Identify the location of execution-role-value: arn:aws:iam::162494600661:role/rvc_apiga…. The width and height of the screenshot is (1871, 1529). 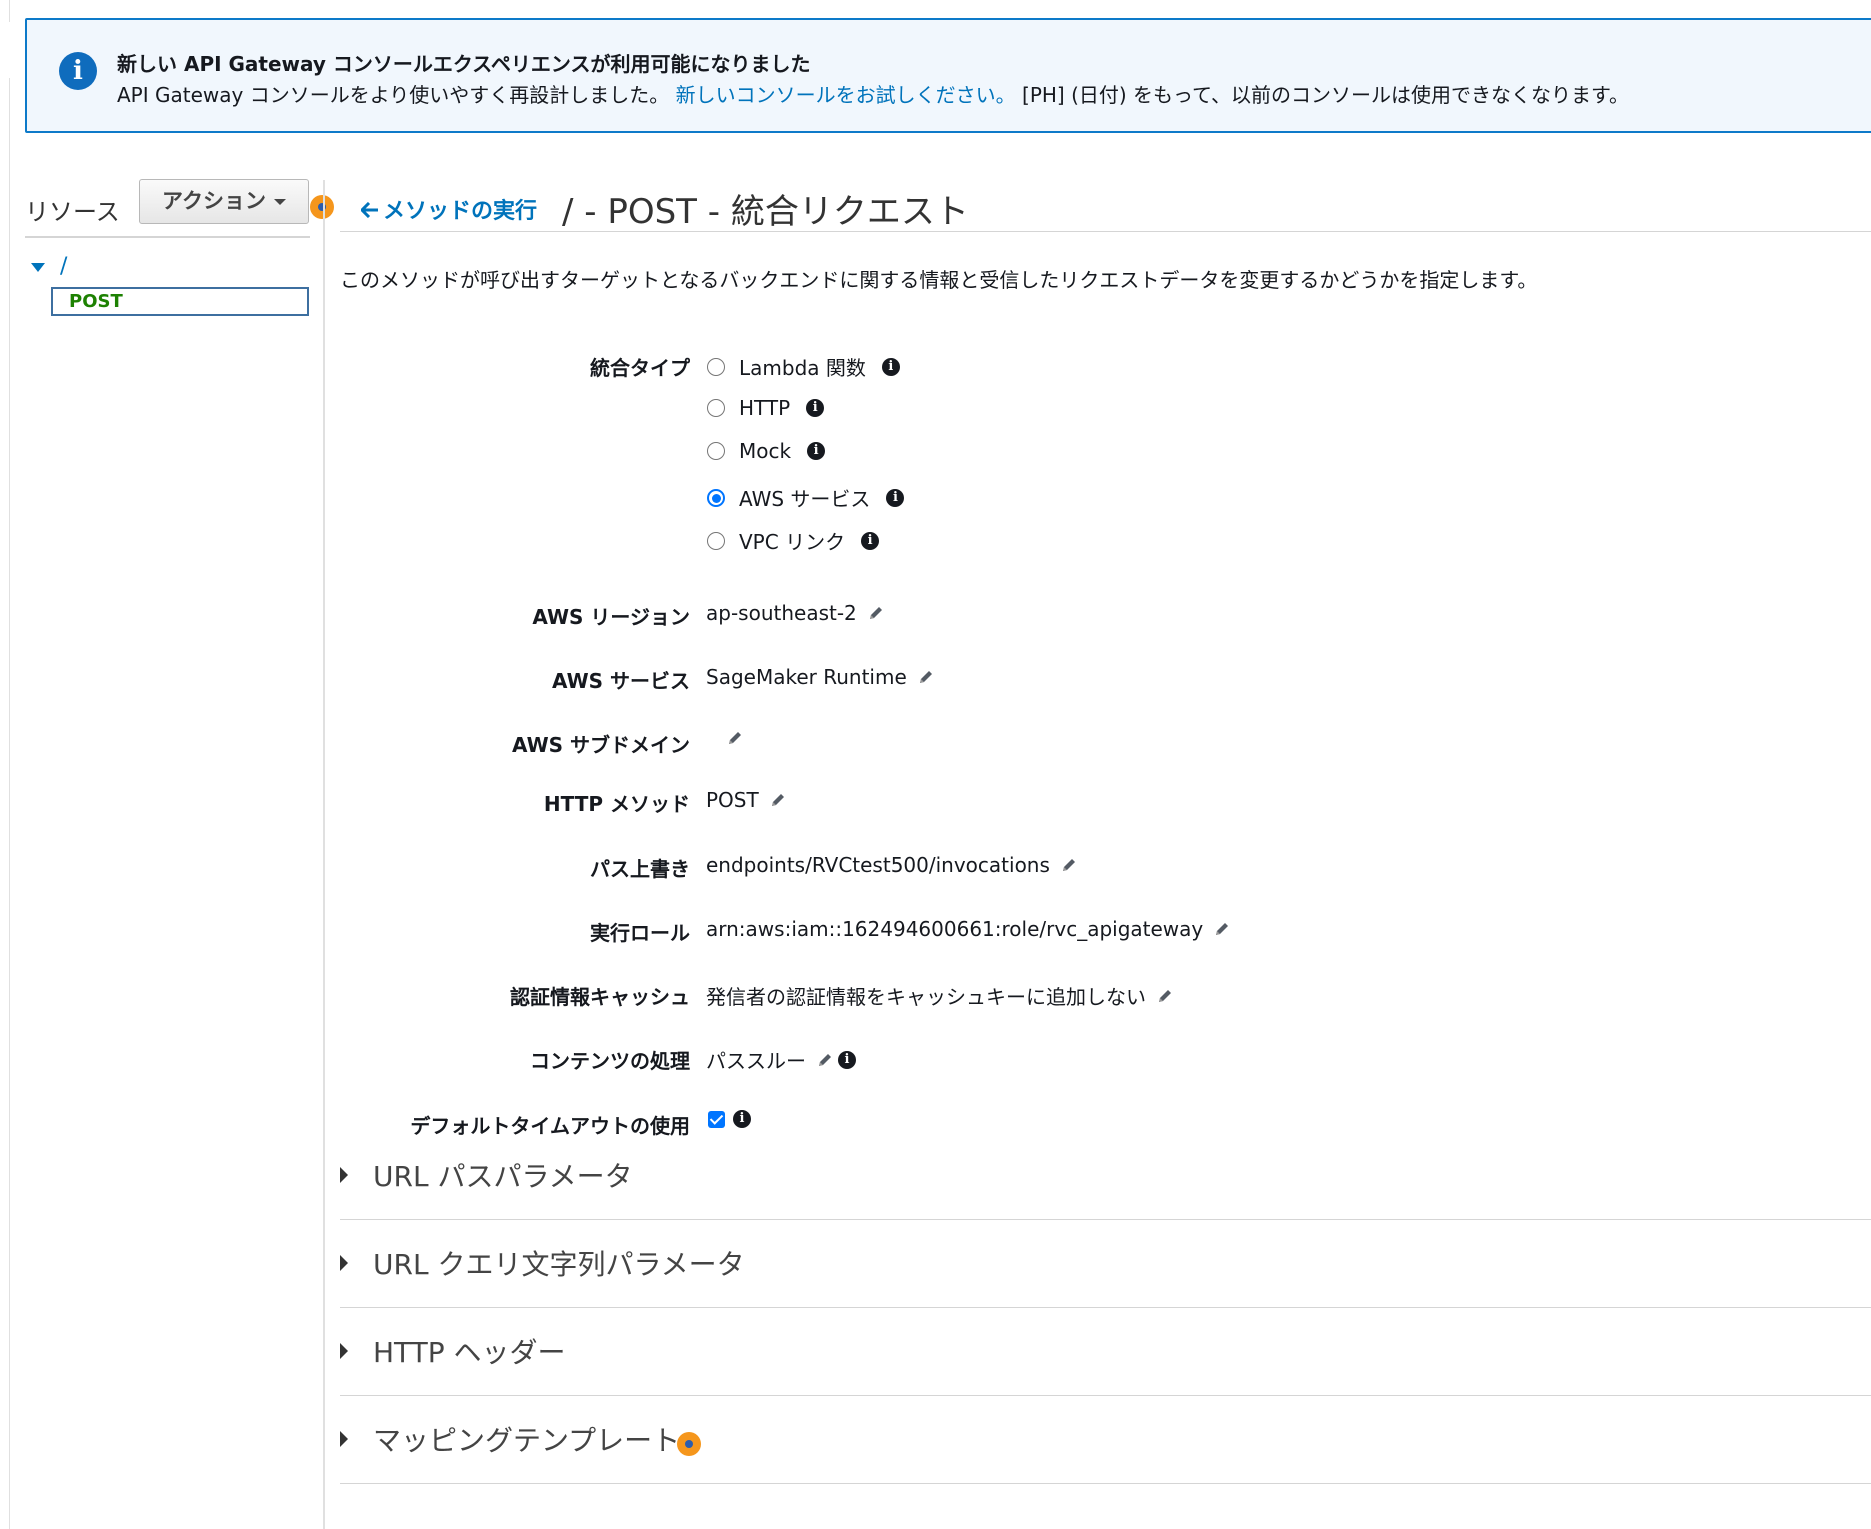
(955, 929).